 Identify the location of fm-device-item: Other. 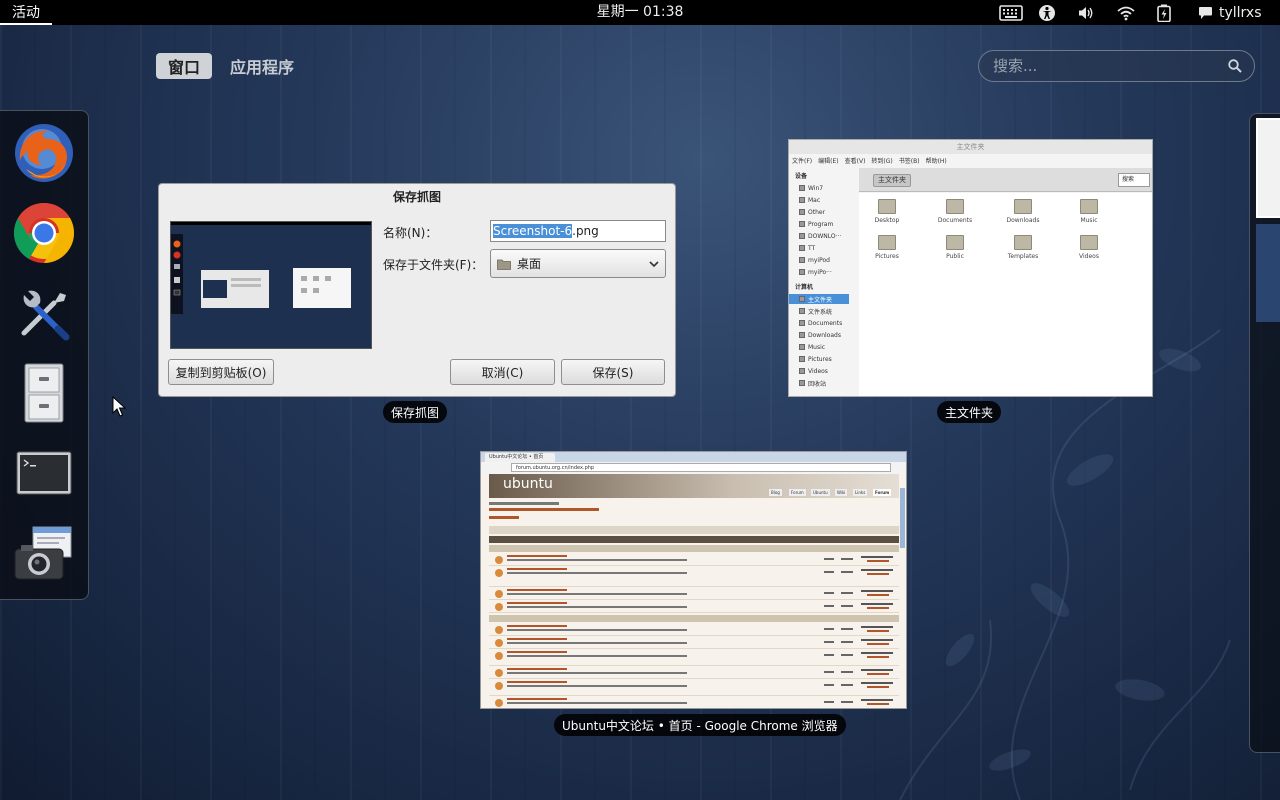
(828, 212).